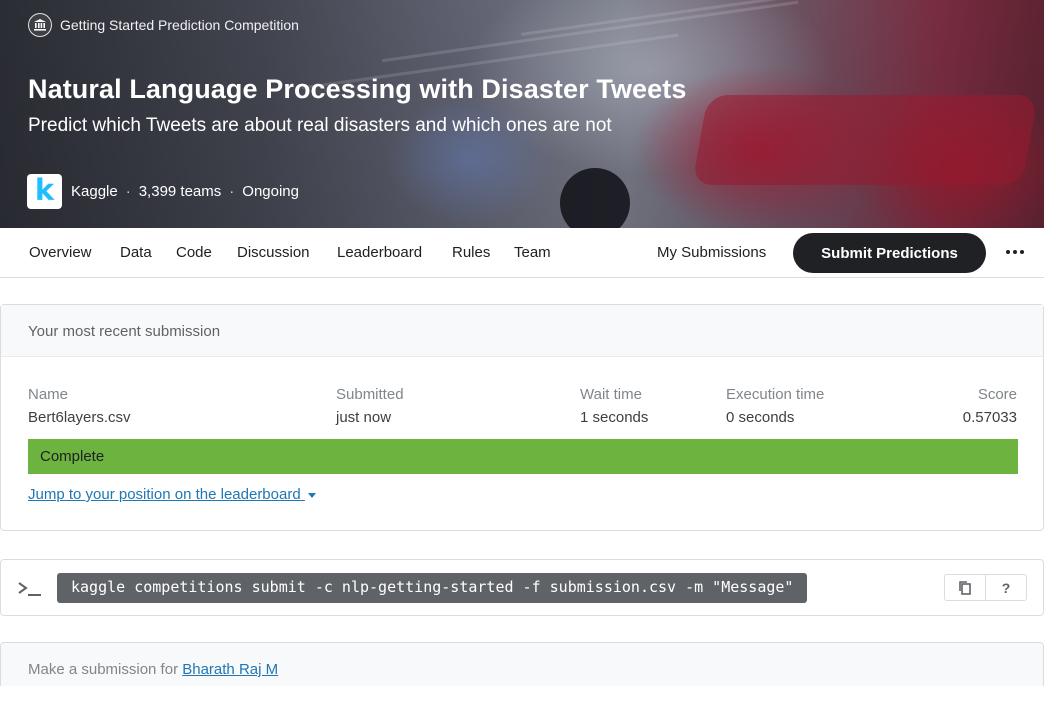  I want to click on more-horizontal-icon, so click(1015, 252).